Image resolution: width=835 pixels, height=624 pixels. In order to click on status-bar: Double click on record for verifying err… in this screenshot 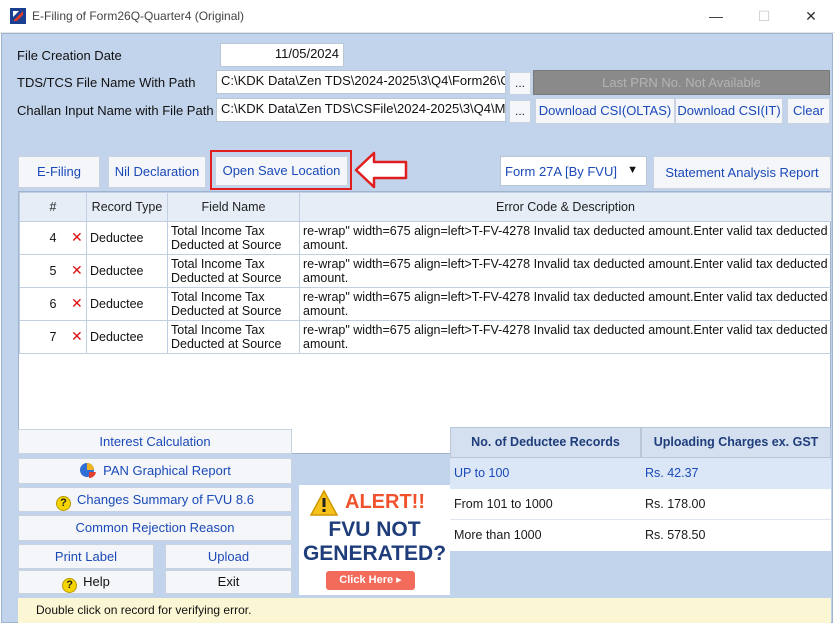, I will do `click(424, 610)`.